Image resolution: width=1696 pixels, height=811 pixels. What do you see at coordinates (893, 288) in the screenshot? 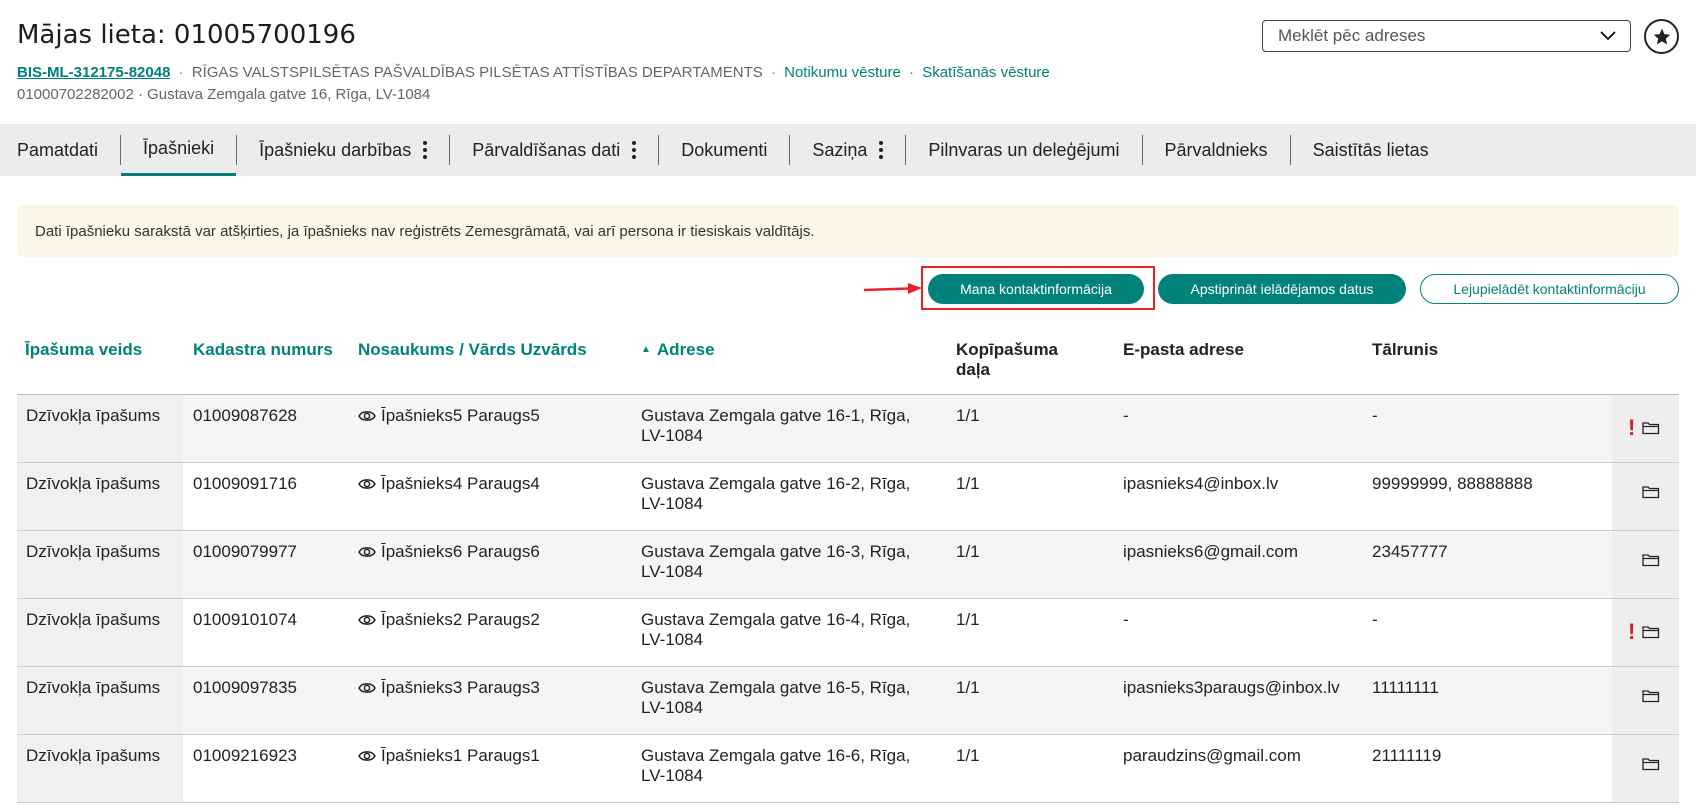
I see `red-arrow-icon` at bounding box center [893, 288].